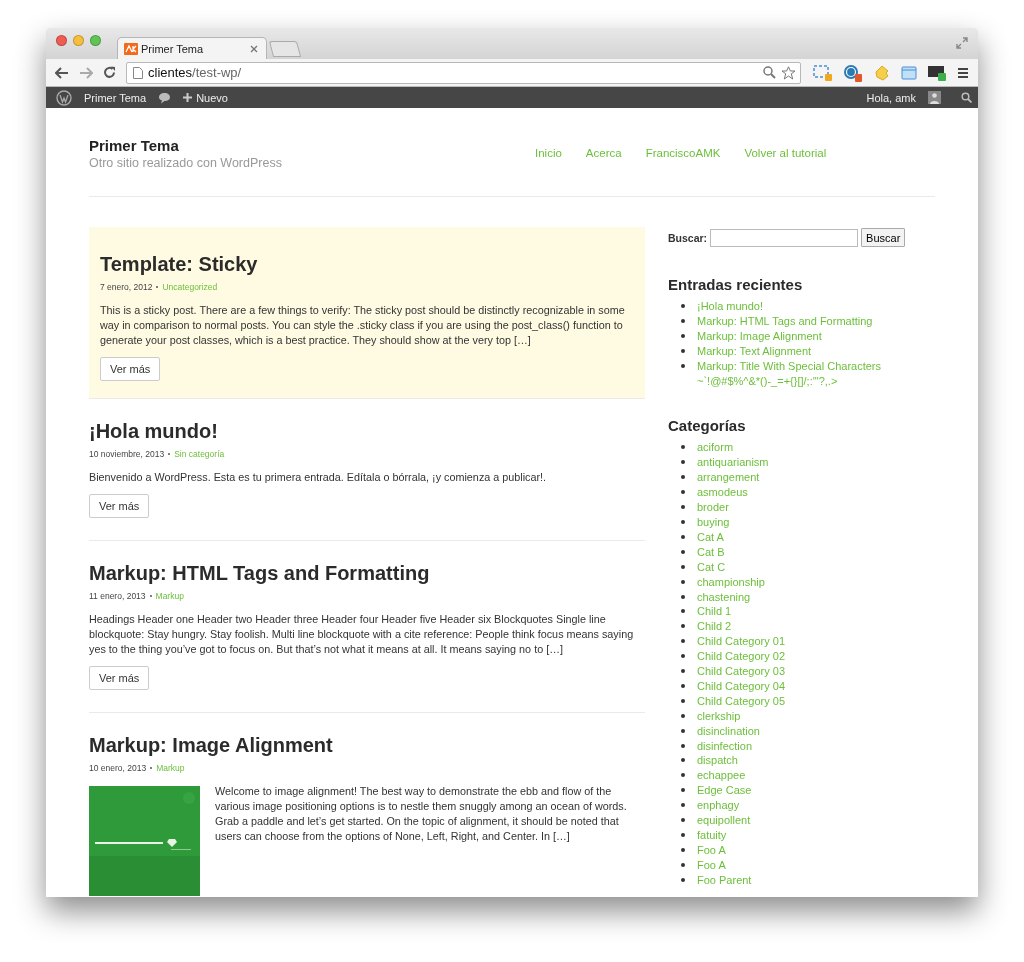 The image size is (1024, 962). I want to click on category-link: antiquarianism, so click(733, 463).